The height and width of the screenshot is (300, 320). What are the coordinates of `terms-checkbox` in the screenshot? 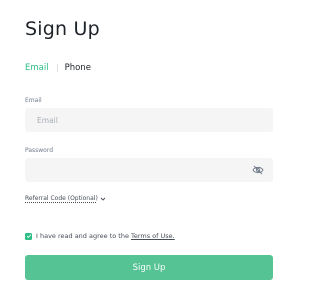 It's located at (28, 236).